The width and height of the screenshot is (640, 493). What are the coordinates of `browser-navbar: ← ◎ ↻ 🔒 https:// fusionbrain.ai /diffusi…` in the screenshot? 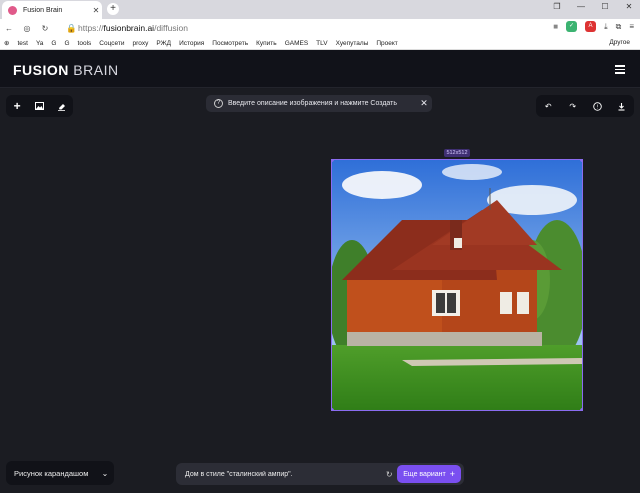 It's located at (320, 28).